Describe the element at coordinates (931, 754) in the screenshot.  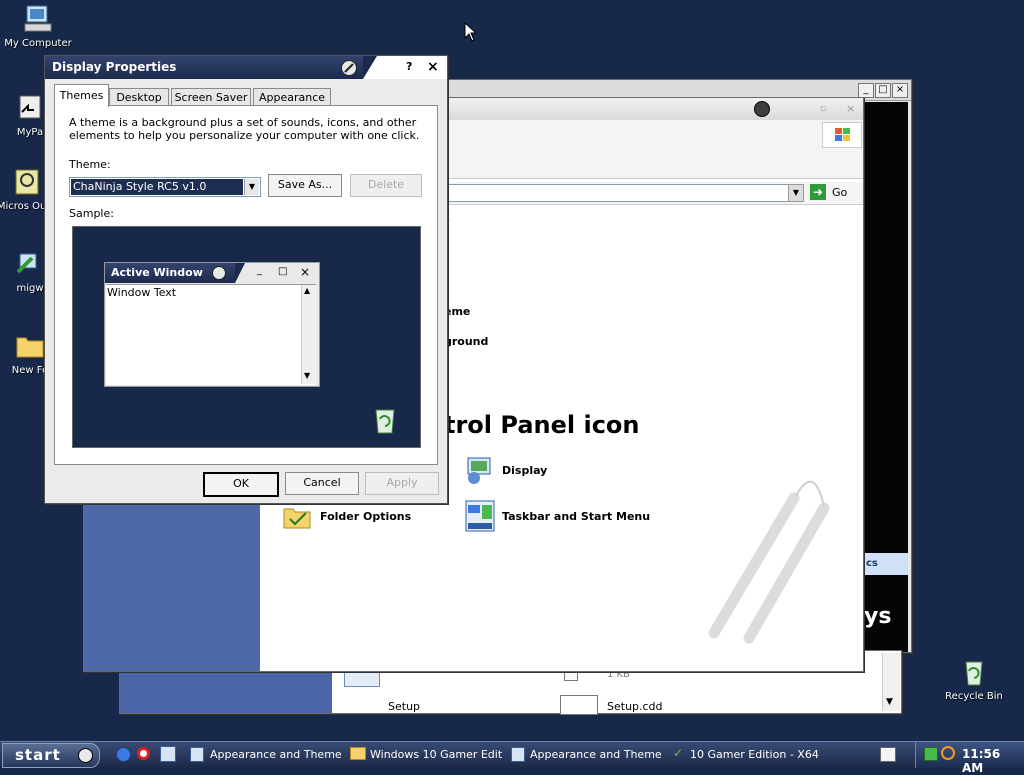
I see `network-tray-icon` at that location.